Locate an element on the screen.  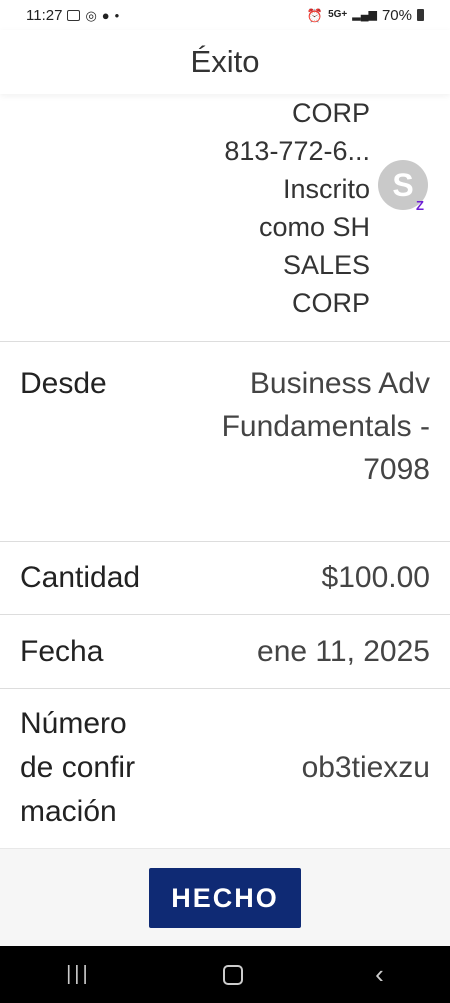
from-value-line: Fundamentals - is located at coordinates (325, 426).